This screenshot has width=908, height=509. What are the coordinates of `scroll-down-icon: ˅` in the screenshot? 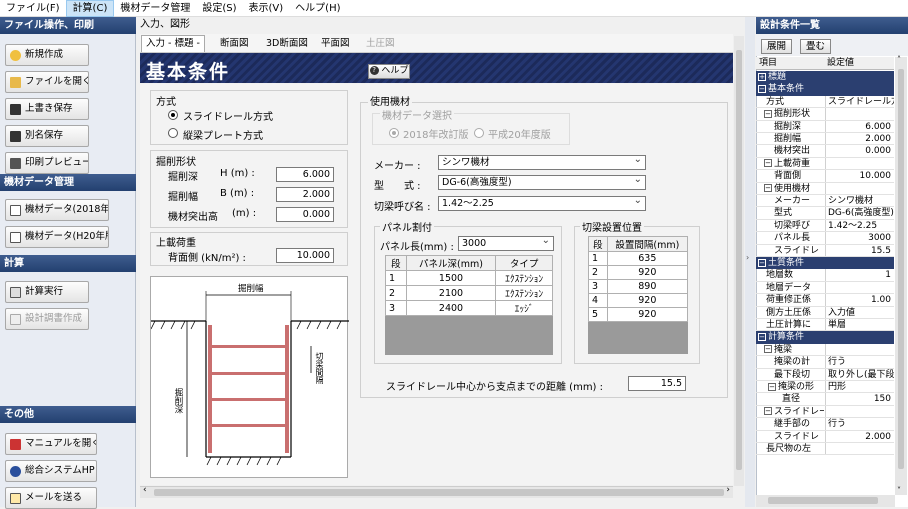 It's located at (899, 490).